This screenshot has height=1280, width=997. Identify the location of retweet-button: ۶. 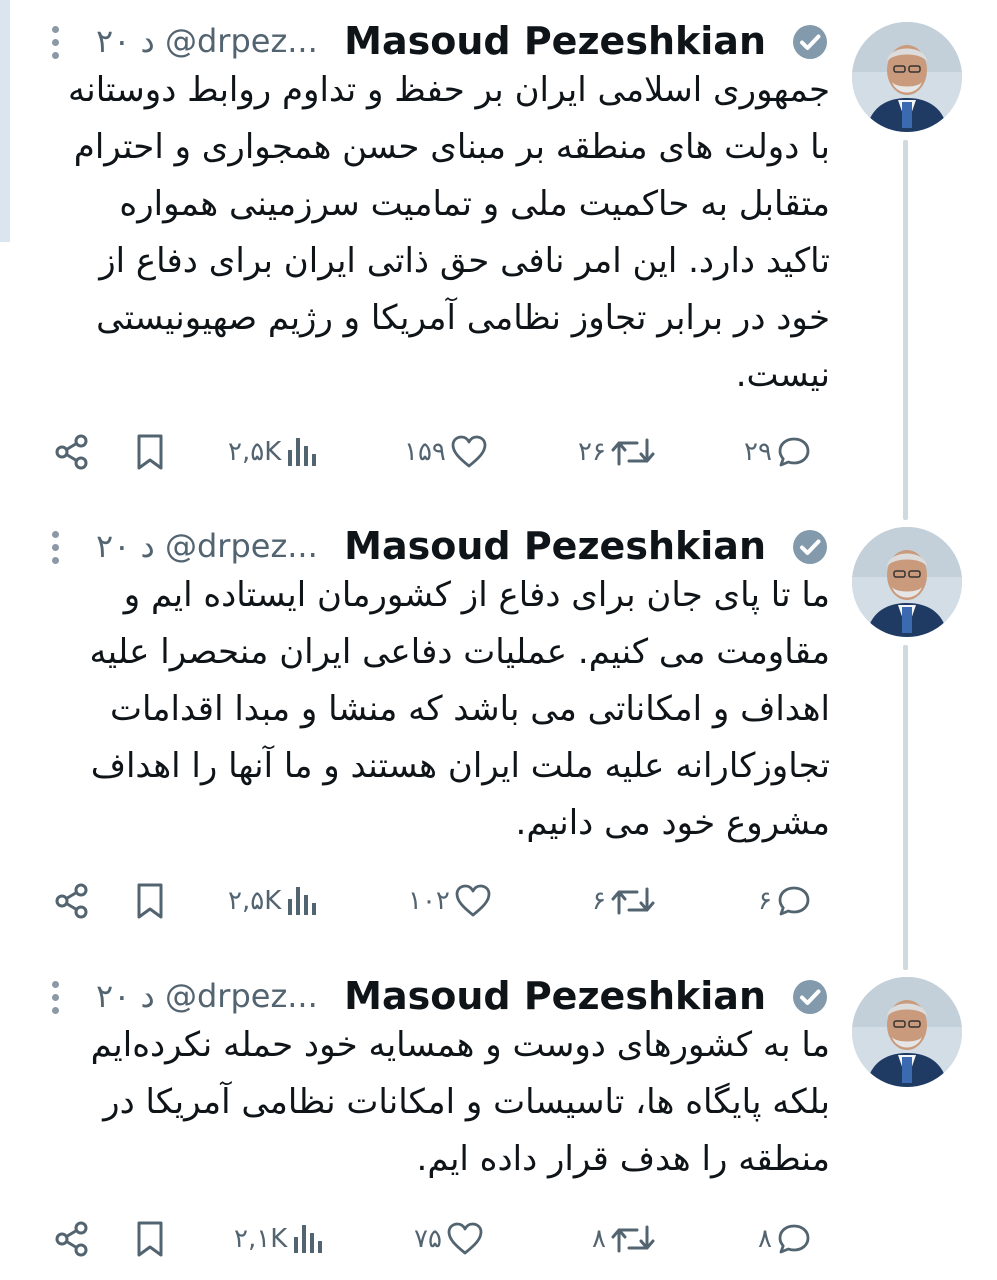
(624, 901).